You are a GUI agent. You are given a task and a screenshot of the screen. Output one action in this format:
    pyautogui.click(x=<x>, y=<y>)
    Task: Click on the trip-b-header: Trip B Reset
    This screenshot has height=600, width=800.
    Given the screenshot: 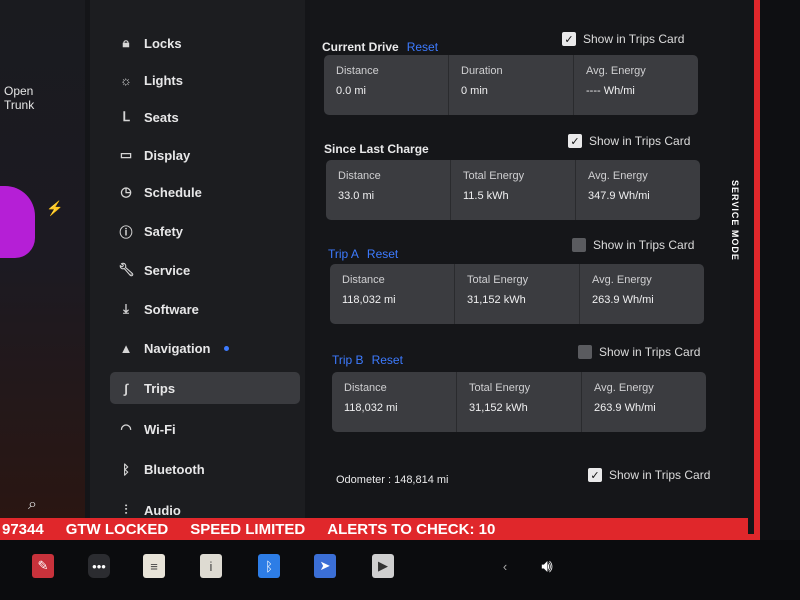 What is the action you would take?
    pyautogui.click(x=367, y=360)
    